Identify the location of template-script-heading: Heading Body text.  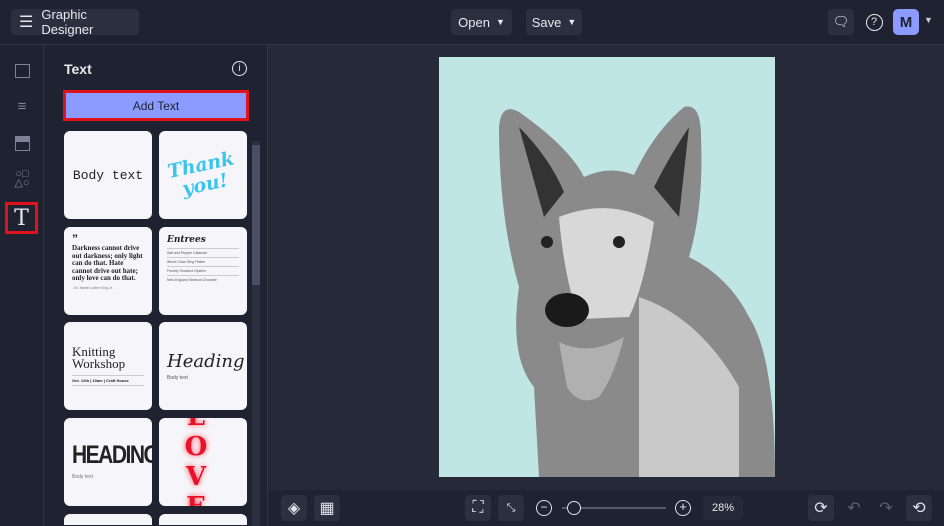
(203, 366).